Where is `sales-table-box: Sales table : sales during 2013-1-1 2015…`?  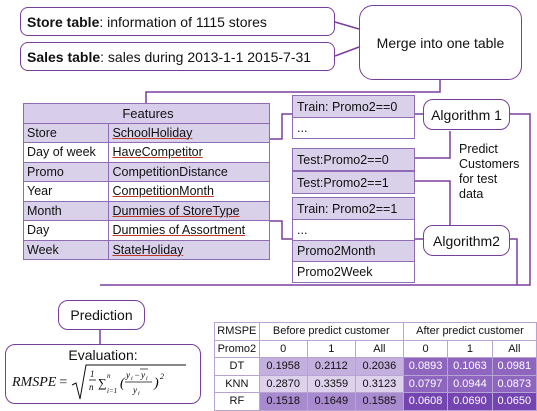 sales-table-box: Sales table : sales during 2013-1-1 2015… is located at coordinates (177, 56).